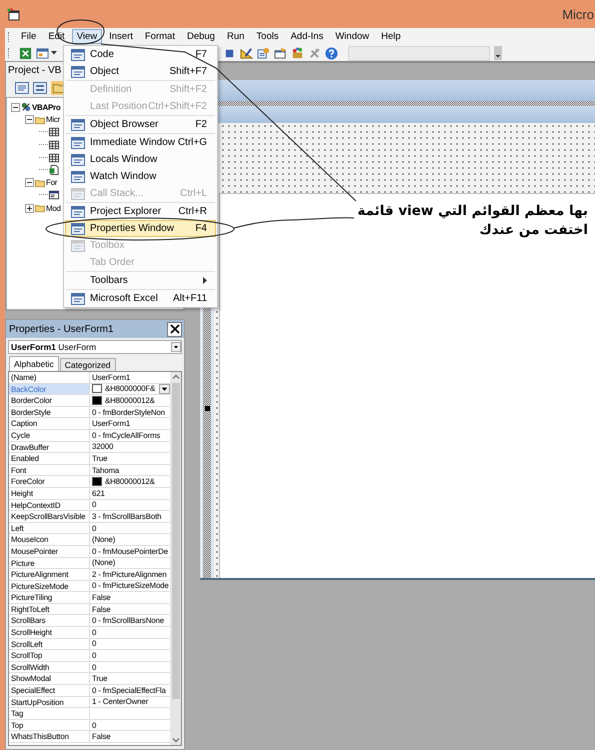  Describe the element at coordinates (533, 230) in the screenshot. I see `annotation-text: اختفت من عندك` at that location.